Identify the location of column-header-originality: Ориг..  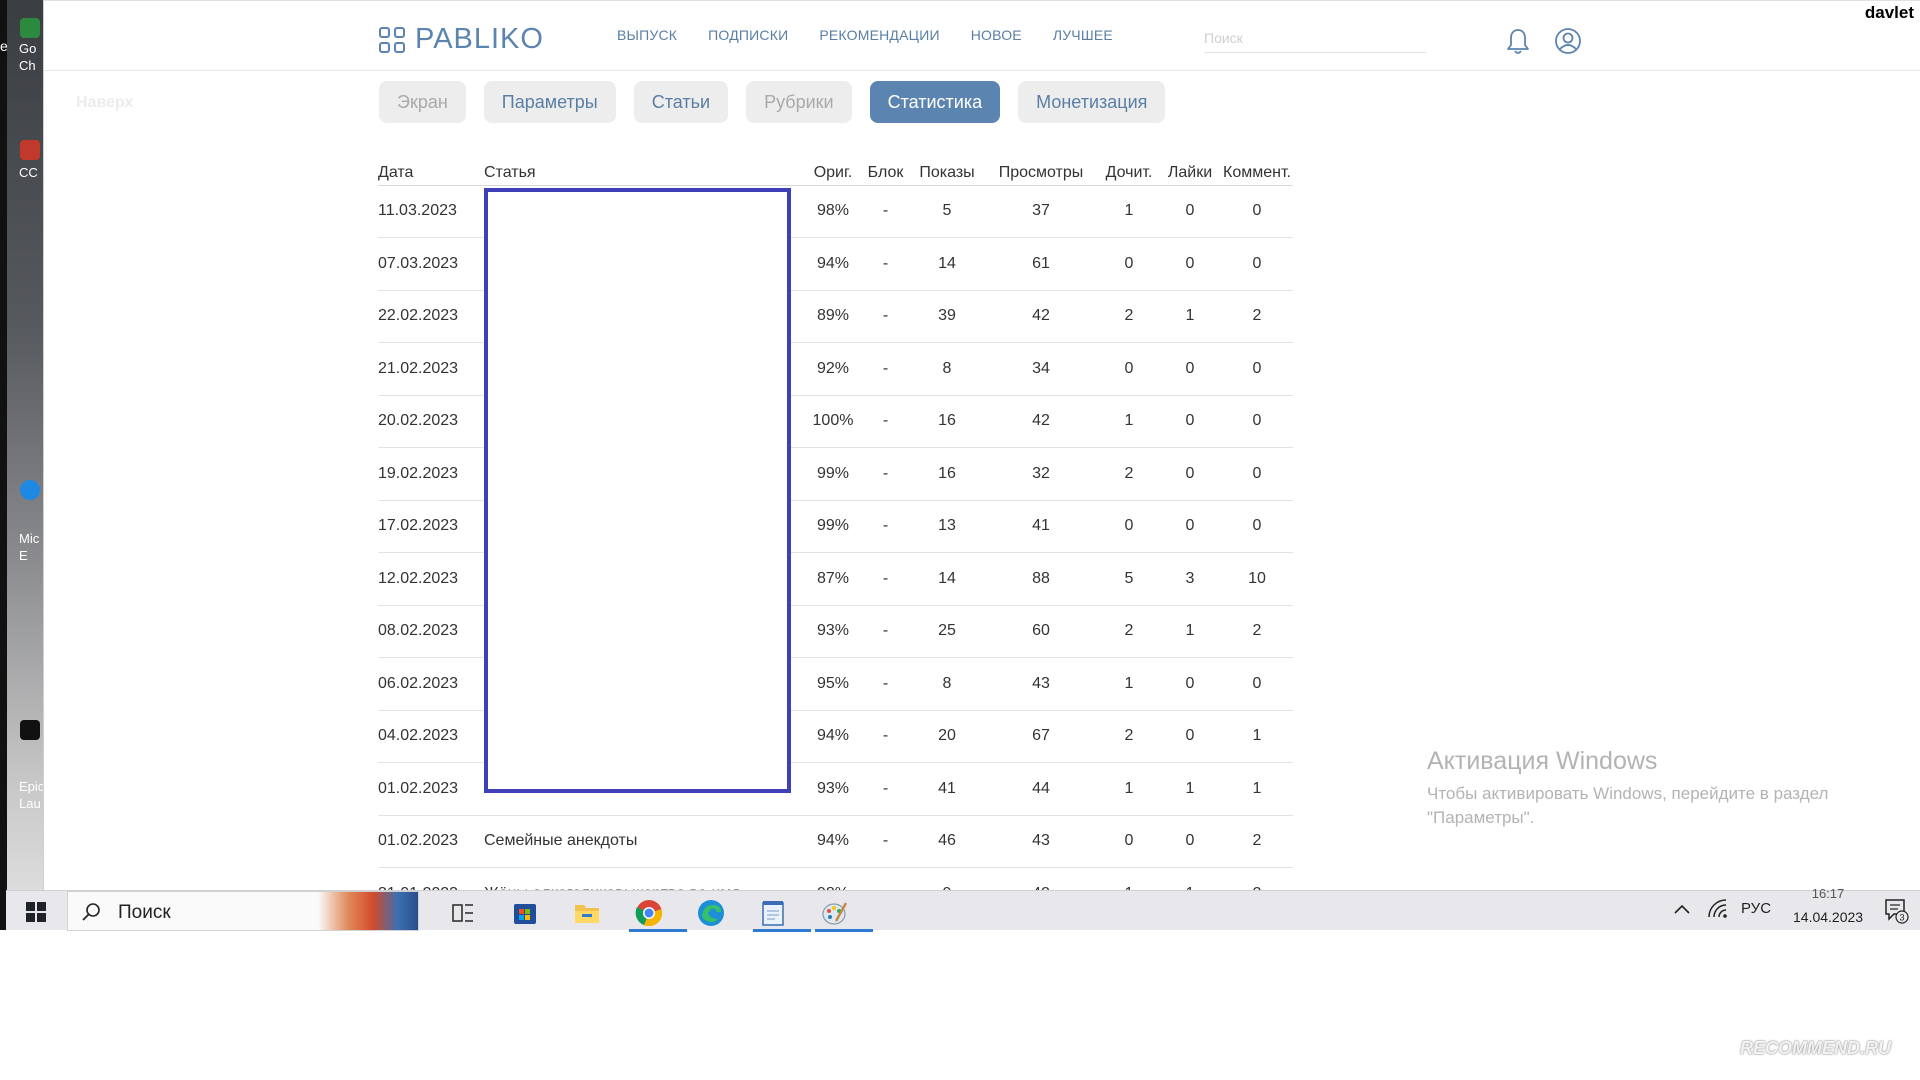
(833, 173).